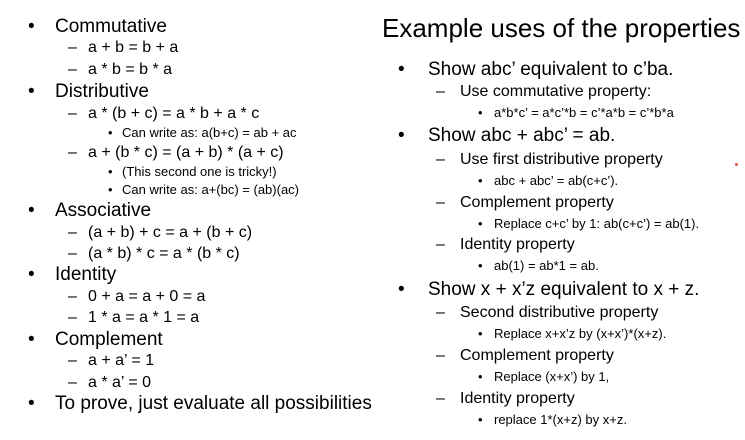  Describe the element at coordinates (186, 152) in the screenshot. I see `property-level2-item: a + (b * c) = (a + b) * (a + c)` at that location.